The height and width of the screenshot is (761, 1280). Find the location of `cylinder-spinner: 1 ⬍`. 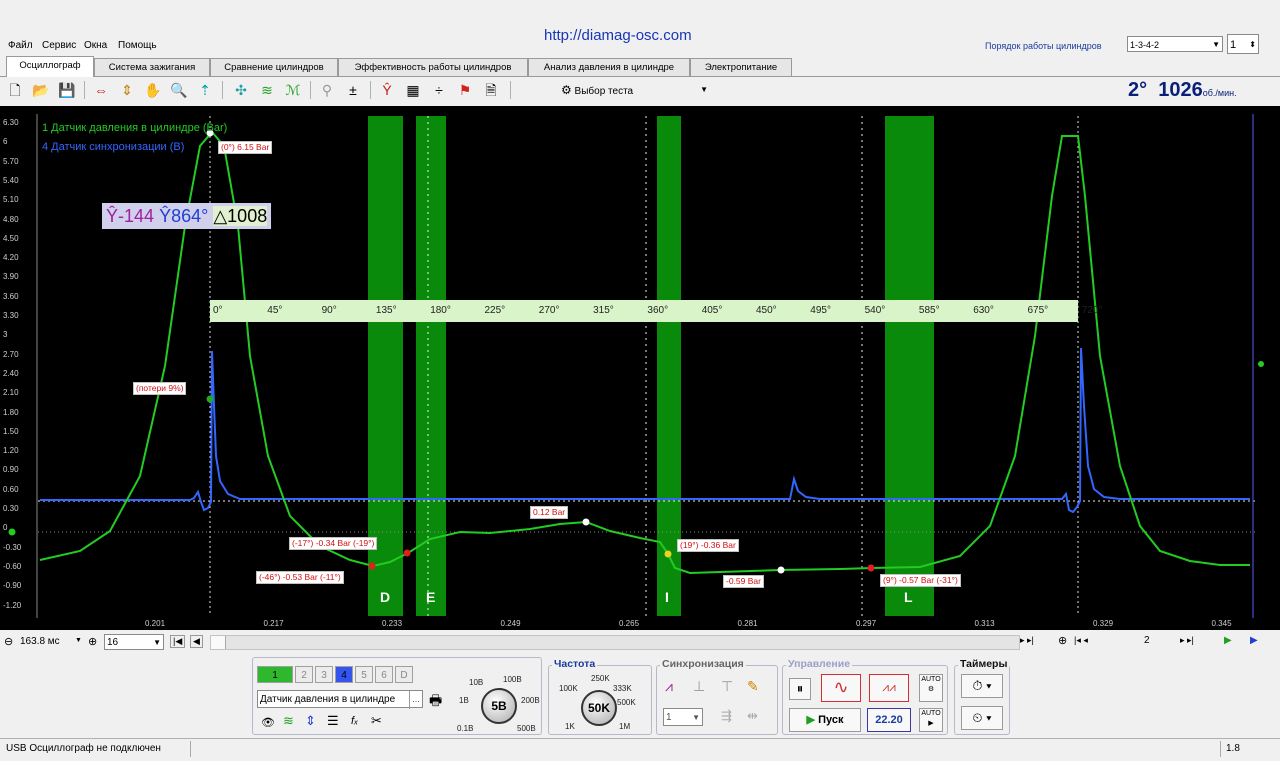

cylinder-spinner: 1 ⬍ is located at coordinates (1243, 44).